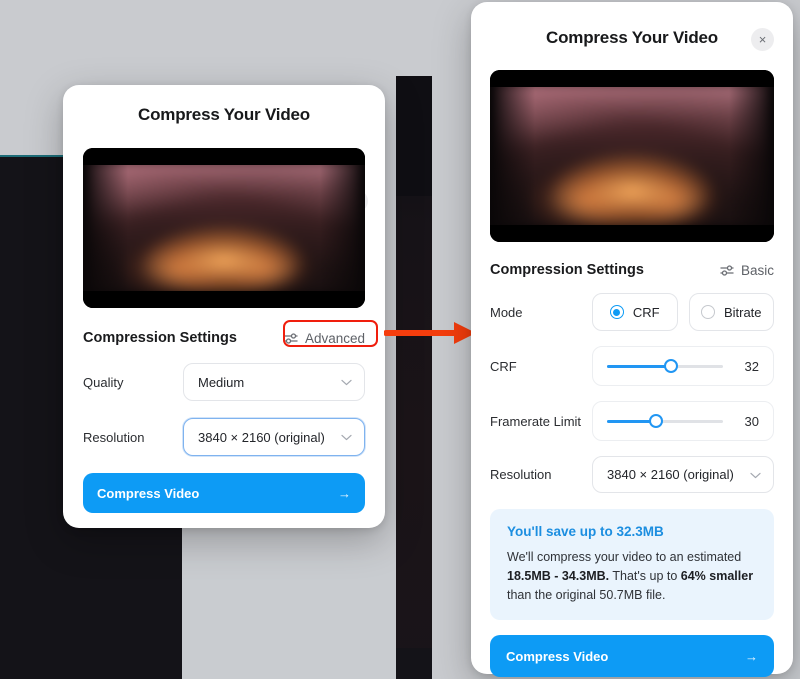 Image resolution: width=800 pixels, height=679 pixels. I want to click on framerate-limit-row: Framerate Limit 30, so click(632, 421).